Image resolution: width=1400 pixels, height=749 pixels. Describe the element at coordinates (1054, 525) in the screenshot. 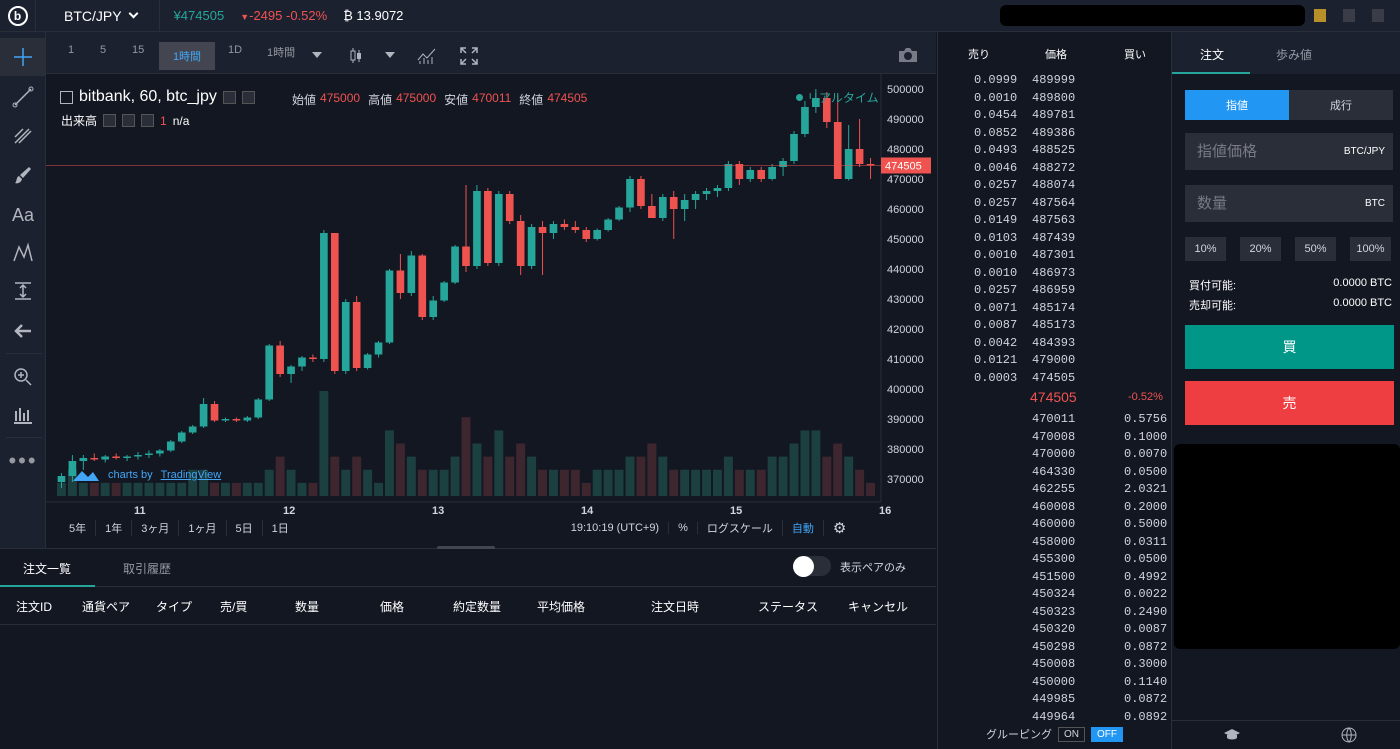

I see `bid-row: 460000 0.5000` at that location.